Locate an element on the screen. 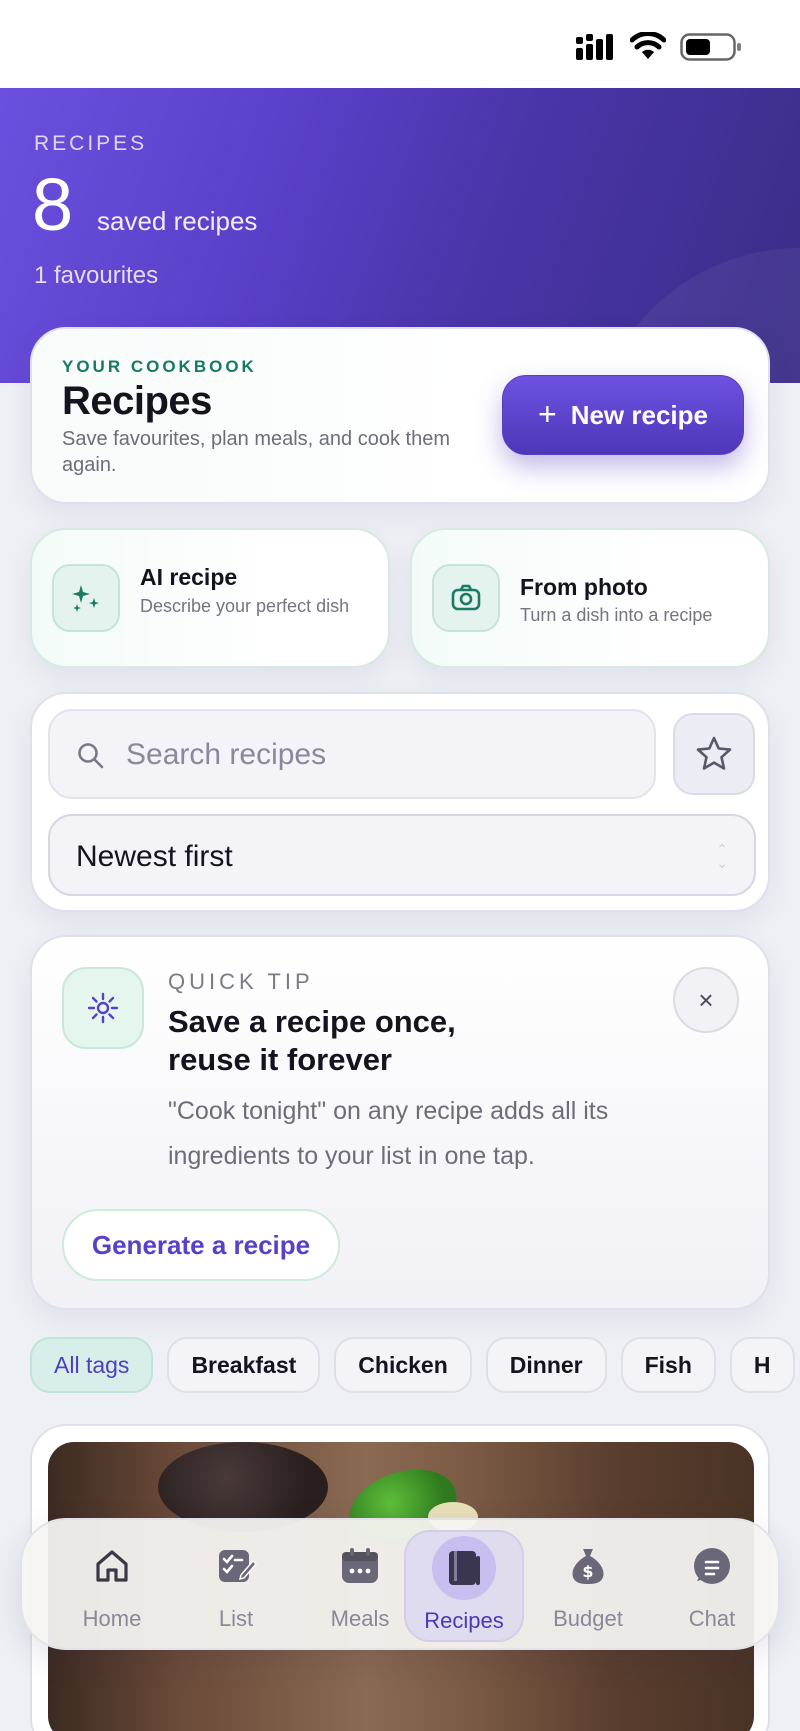  favourites-filter-button is located at coordinates (714, 754).